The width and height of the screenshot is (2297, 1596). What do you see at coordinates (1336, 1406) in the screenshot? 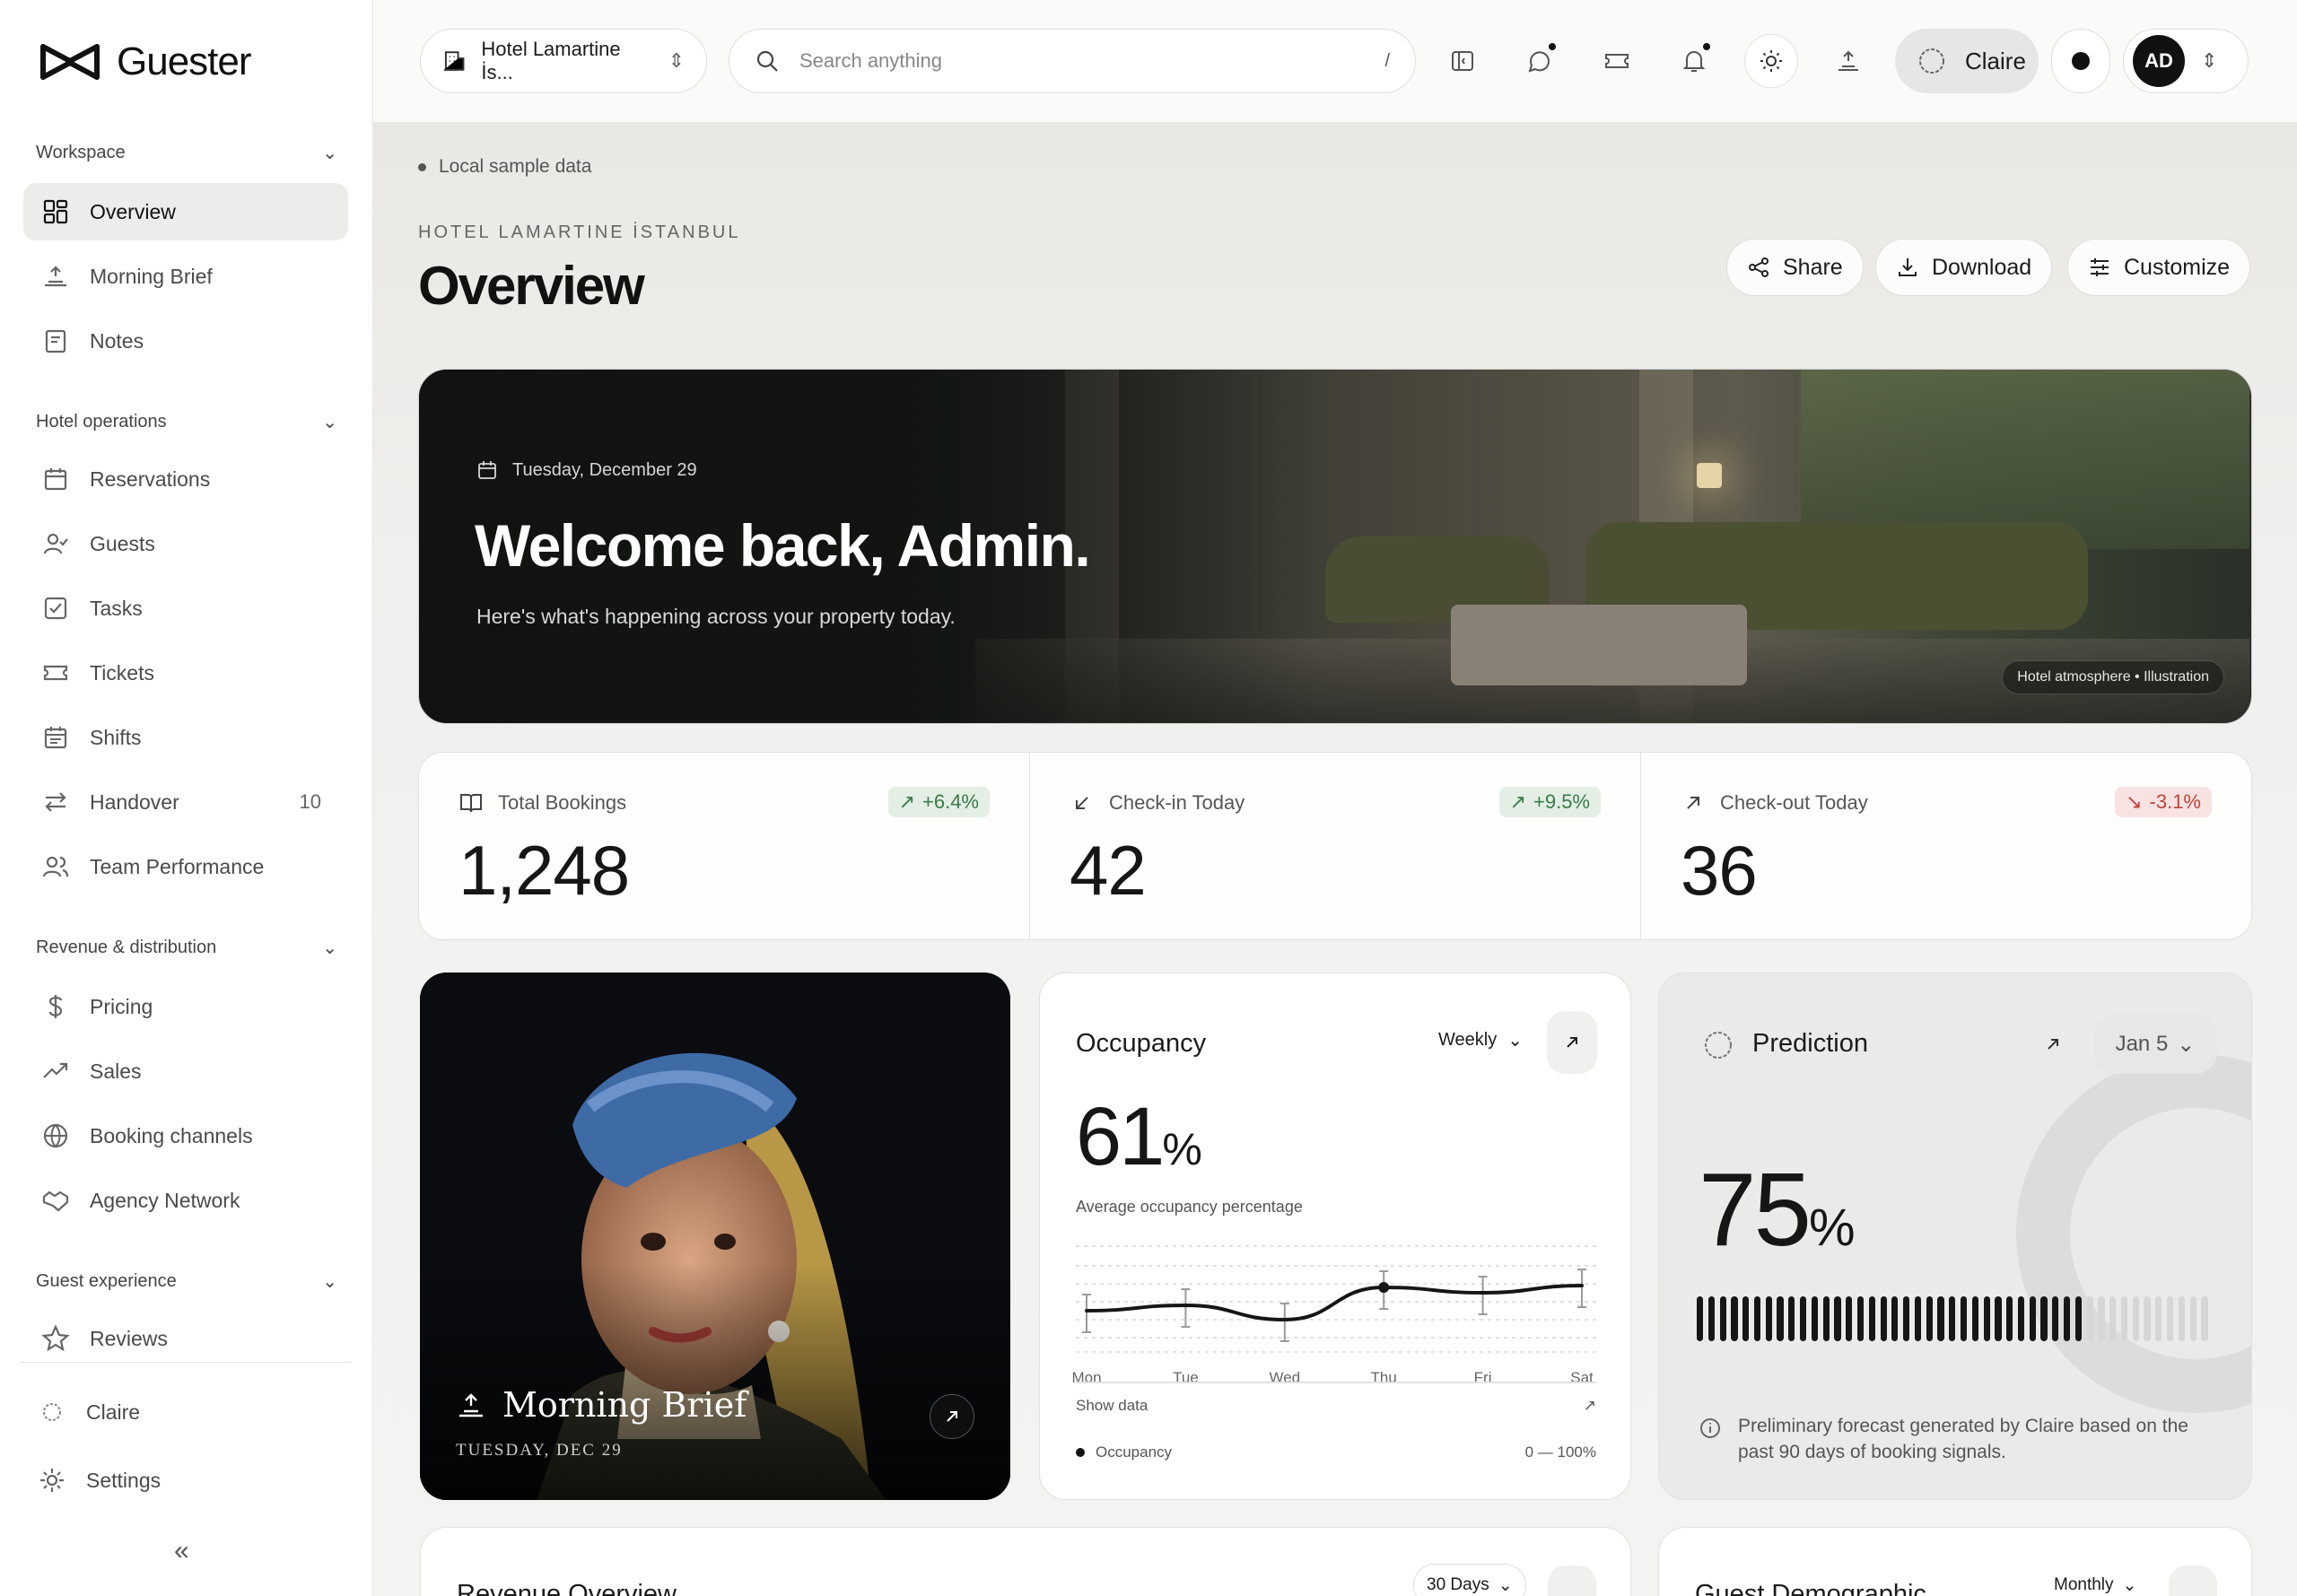
I see `show-data-row: Show data ↗` at bounding box center [1336, 1406].